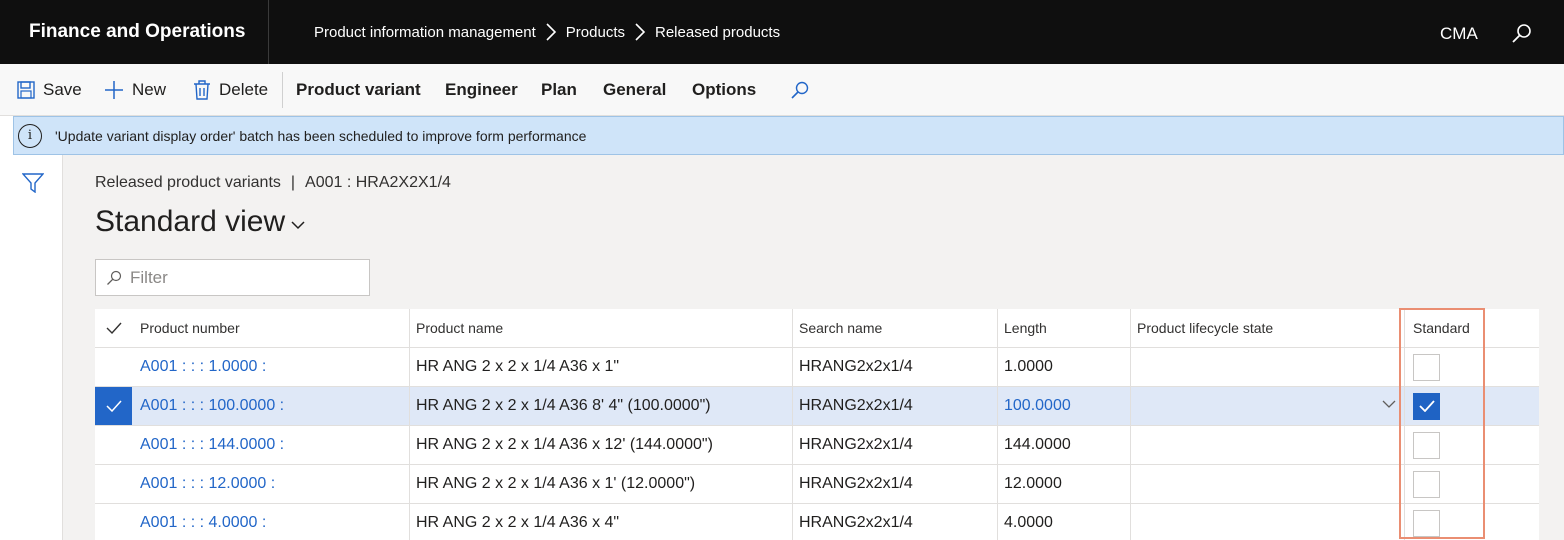 The height and width of the screenshot is (540, 1564). Describe the element at coordinates (717, 32) in the screenshot. I see `breadcrumb-item-released-products: Released products` at that location.